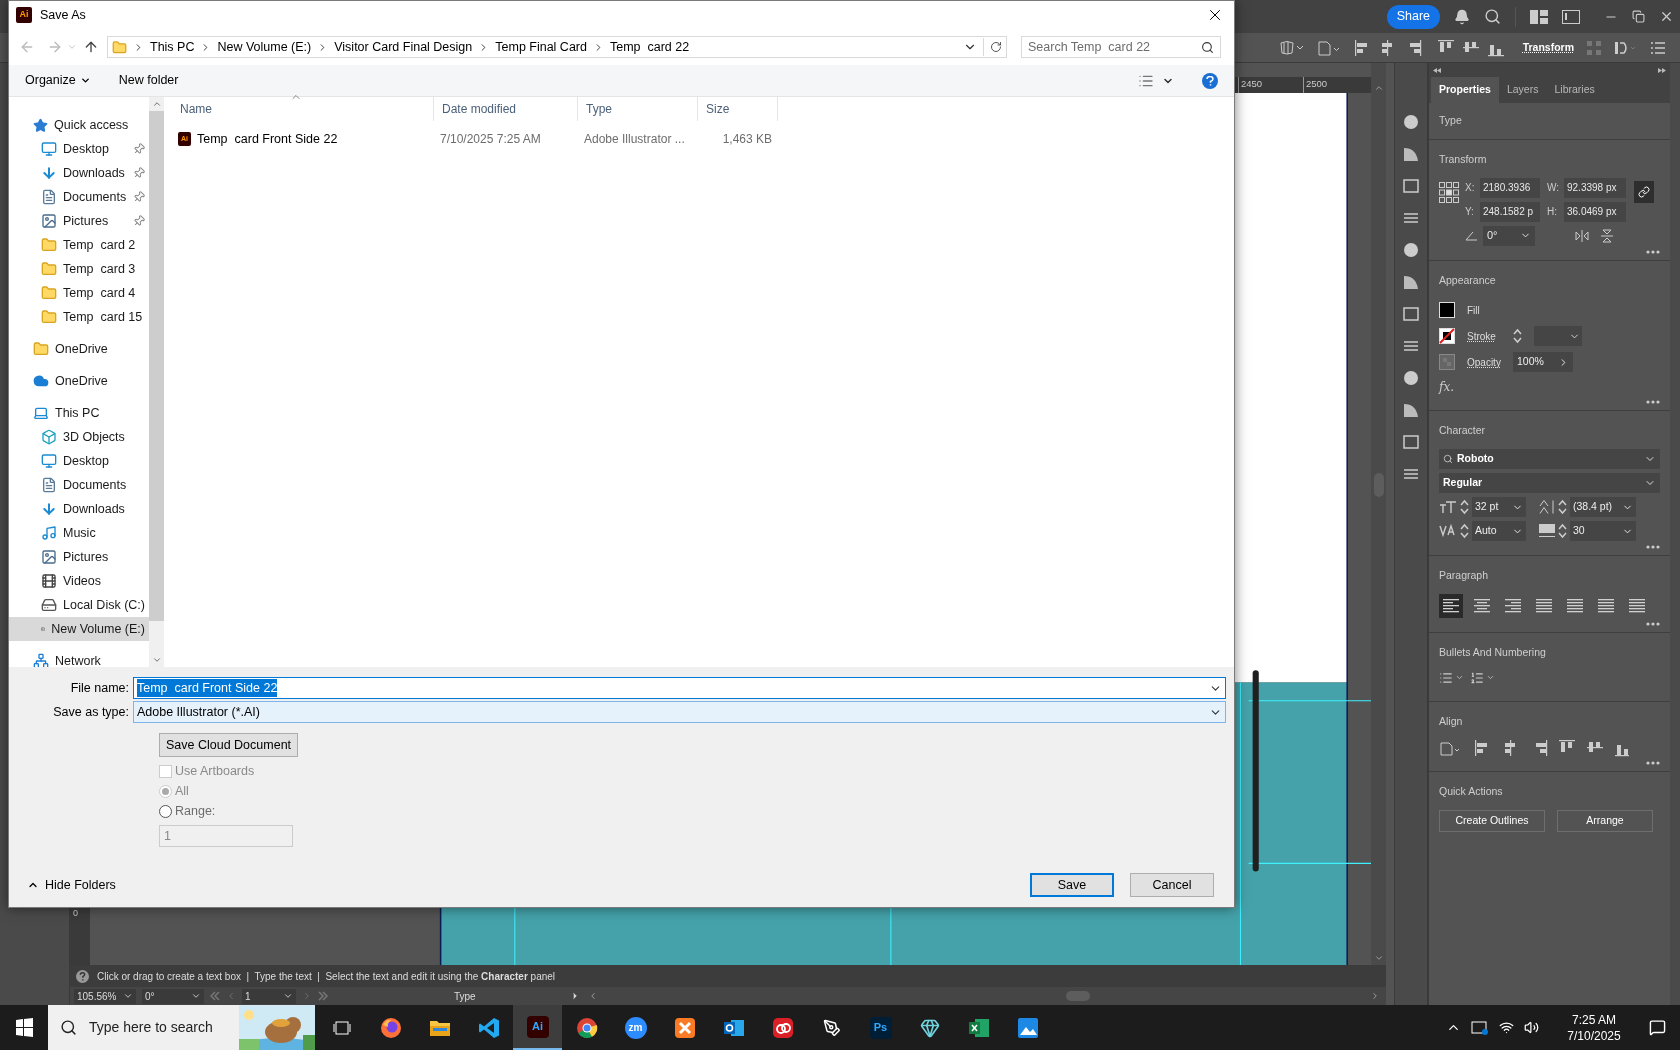 This screenshot has height=1050, width=1680. What do you see at coordinates (1607, 235) in the screenshot?
I see `flip-vertical-icon` at bounding box center [1607, 235].